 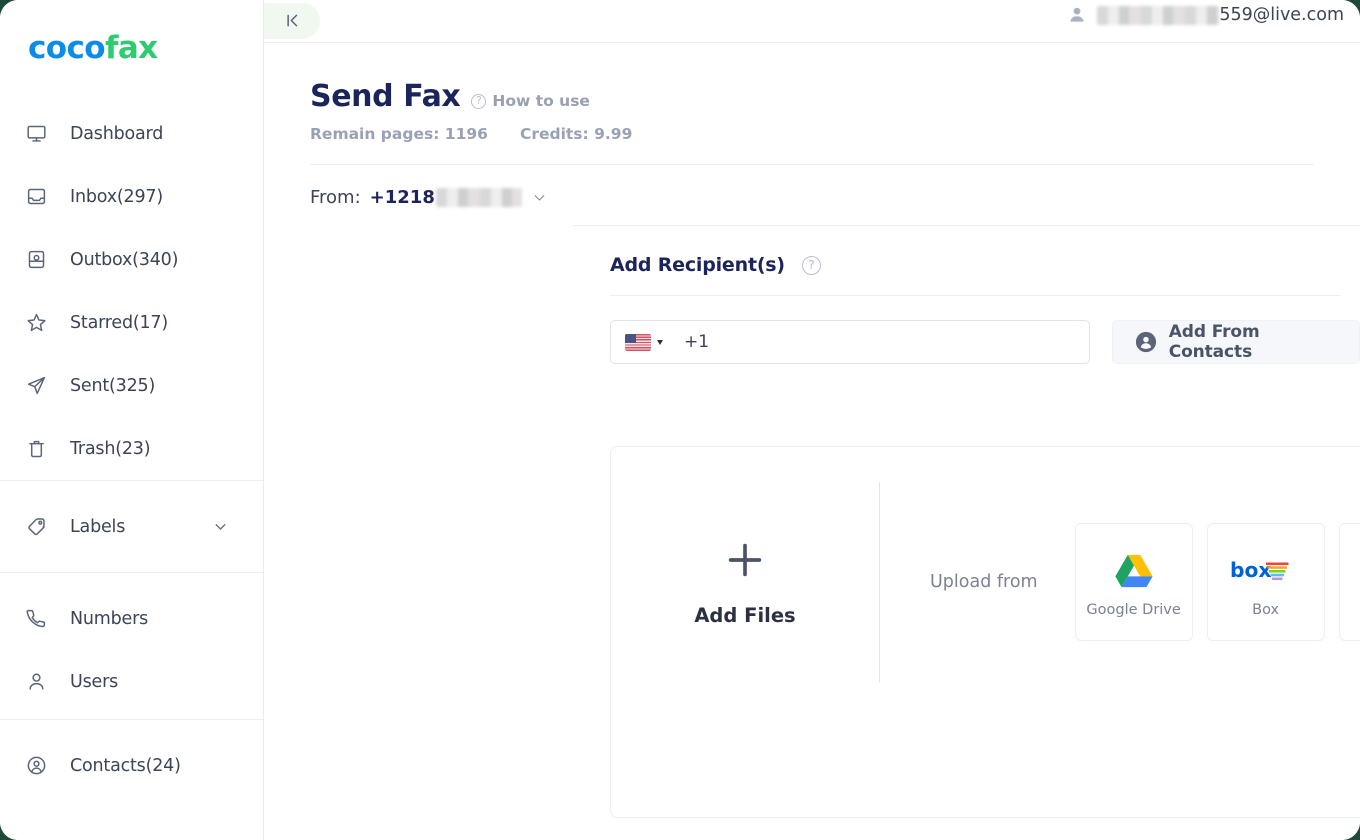 I want to click on sidebar-item-contacts: Contacts(24), so click(x=131, y=765).